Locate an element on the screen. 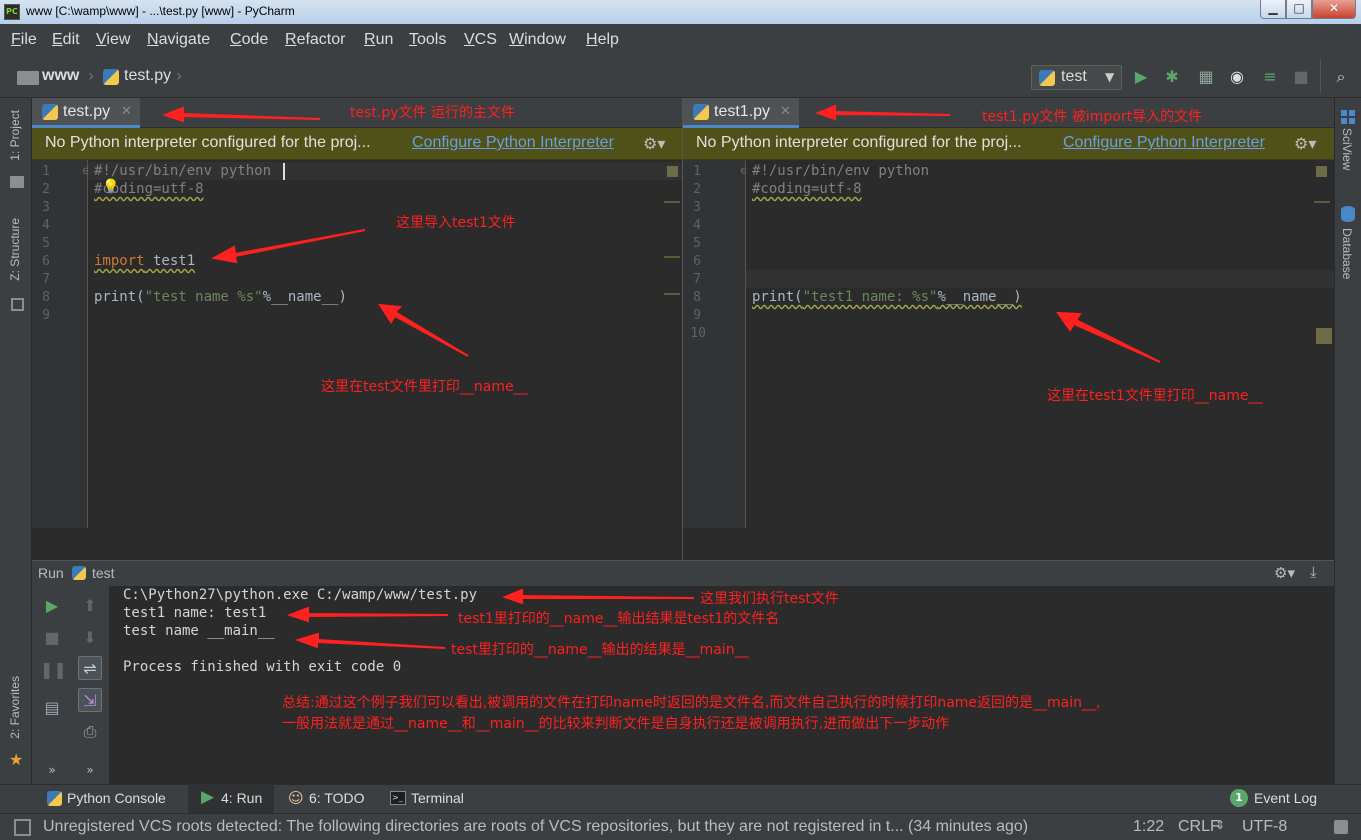 This screenshot has height=840, width=1361. annotation-print-test1: 这里在test1文件里打印__name__ is located at coordinates (1155, 396).